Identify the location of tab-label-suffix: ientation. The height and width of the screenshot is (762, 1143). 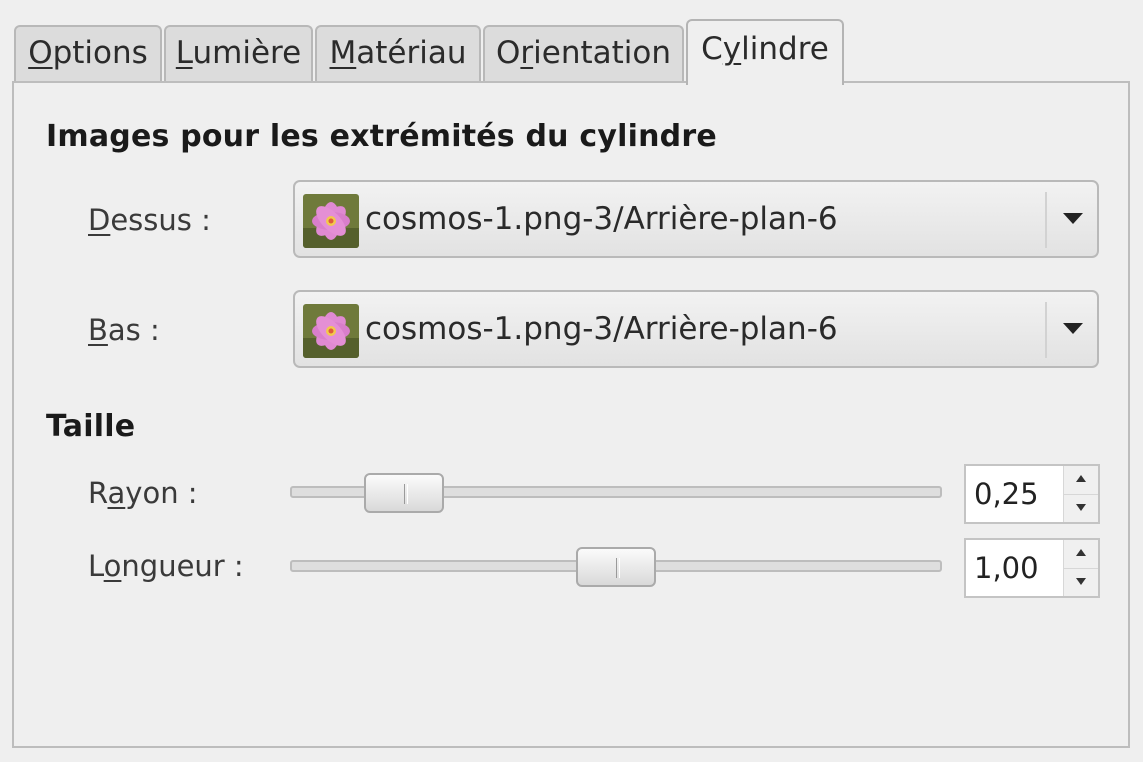
(602, 53).